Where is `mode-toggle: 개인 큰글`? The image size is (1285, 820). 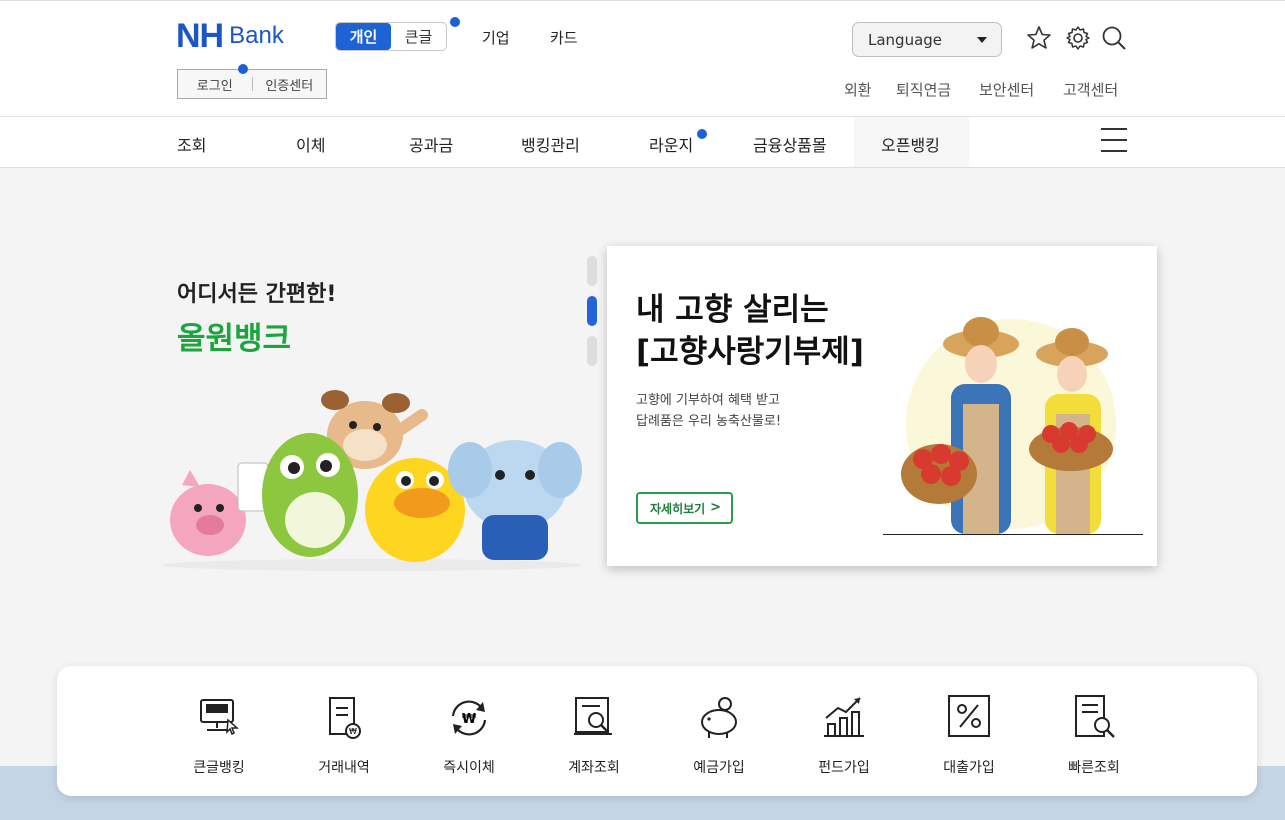 mode-toggle: 개인 큰글 is located at coordinates (391, 36).